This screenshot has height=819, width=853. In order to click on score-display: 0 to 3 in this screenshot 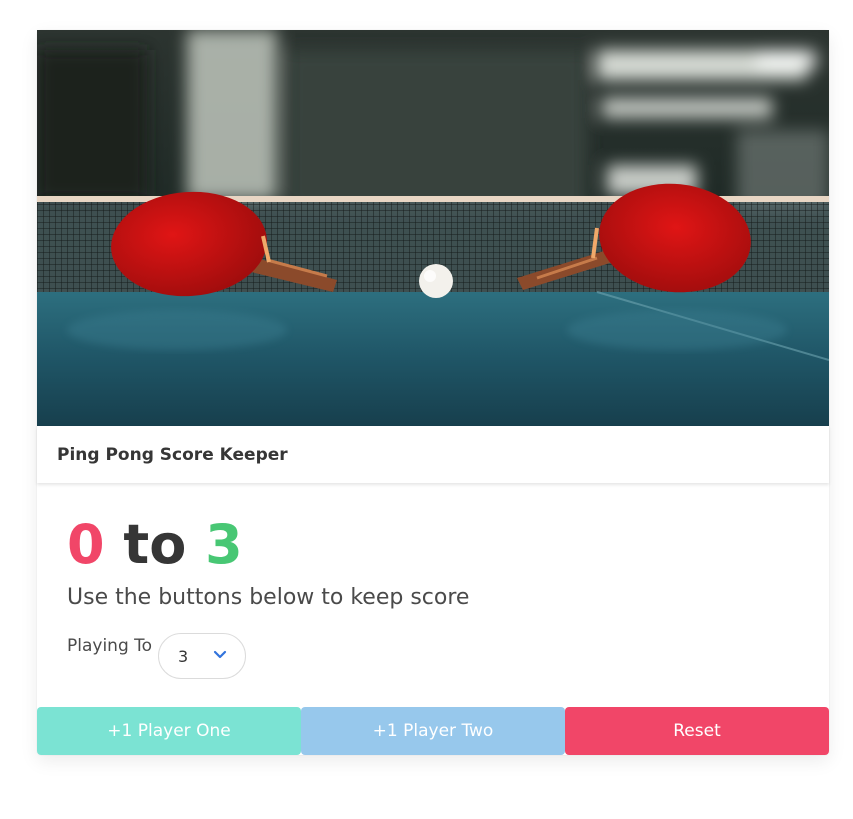, I will do `click(433, 545)`.